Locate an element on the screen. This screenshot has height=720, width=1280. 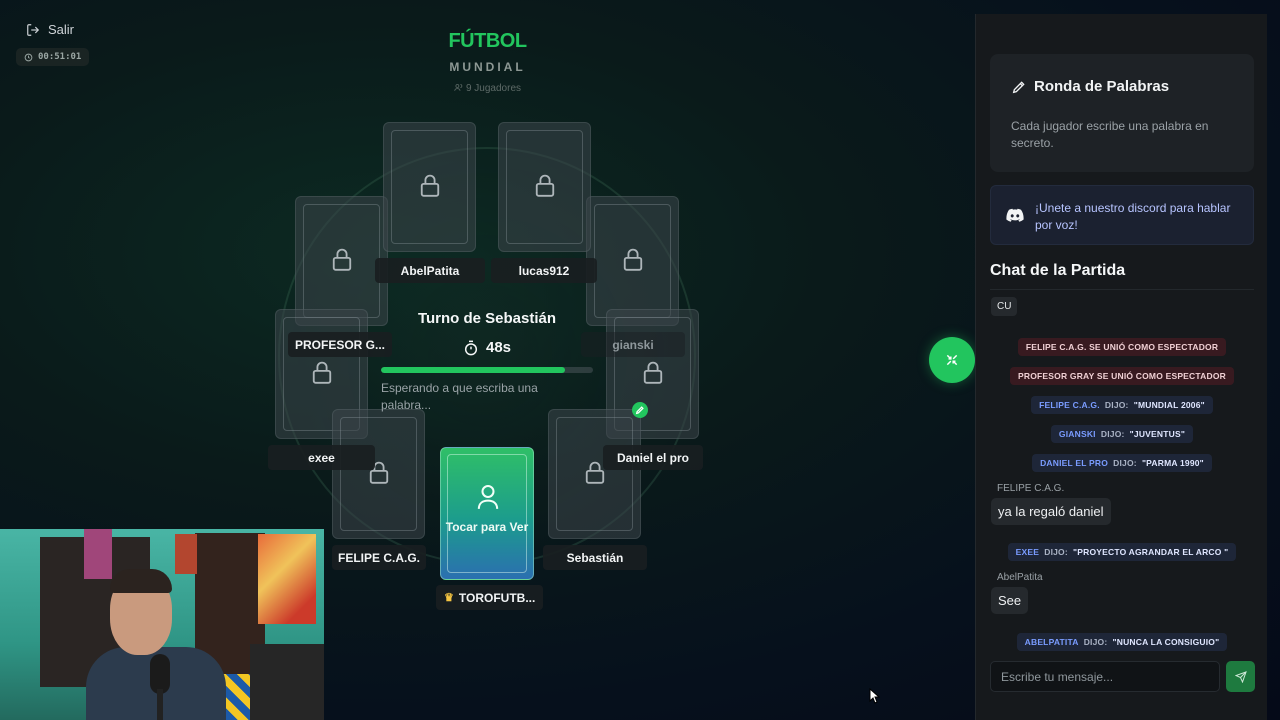
chat-message: ya la regaló daniel is located at coordinates (1051, 511).